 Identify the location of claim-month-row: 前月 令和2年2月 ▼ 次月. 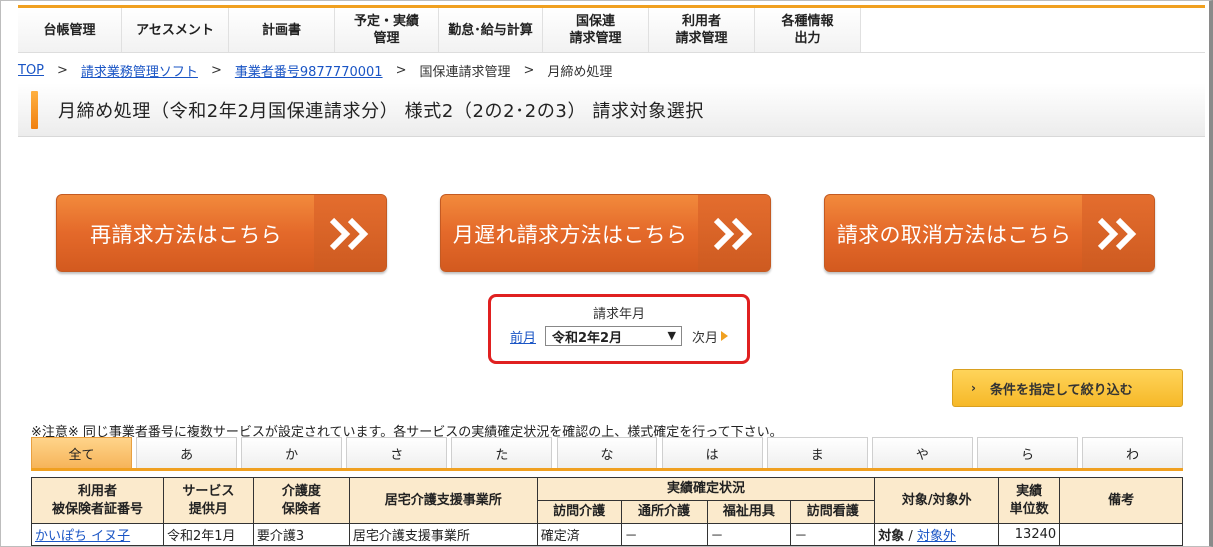
(619, 336).